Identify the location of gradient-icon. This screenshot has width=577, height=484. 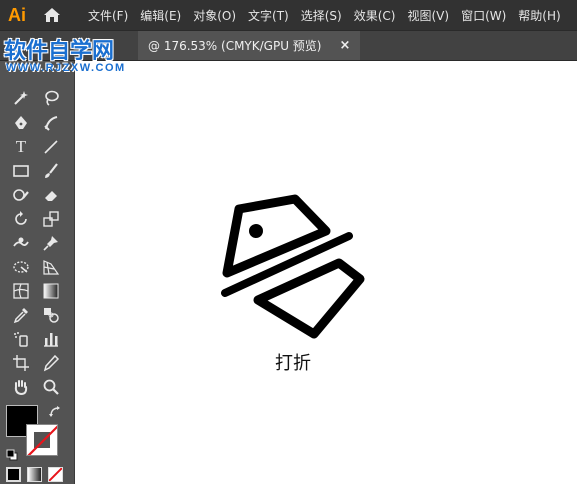
(51, 291).